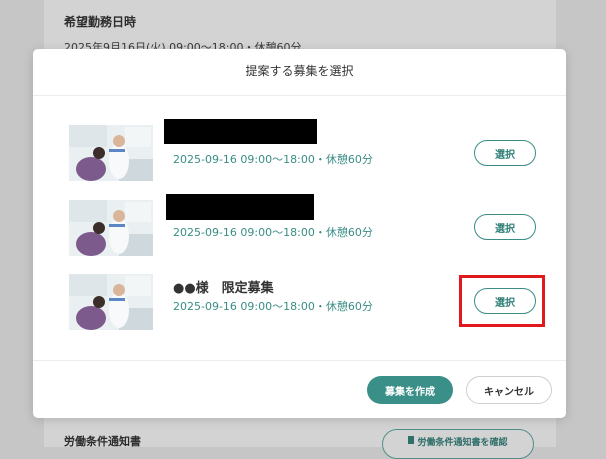  What do you see at coordinates (462, 443) in the screenshot?
I see `view-labor-conditions-label: 労働条件通知書を確認` at bounding box center [462, 443].